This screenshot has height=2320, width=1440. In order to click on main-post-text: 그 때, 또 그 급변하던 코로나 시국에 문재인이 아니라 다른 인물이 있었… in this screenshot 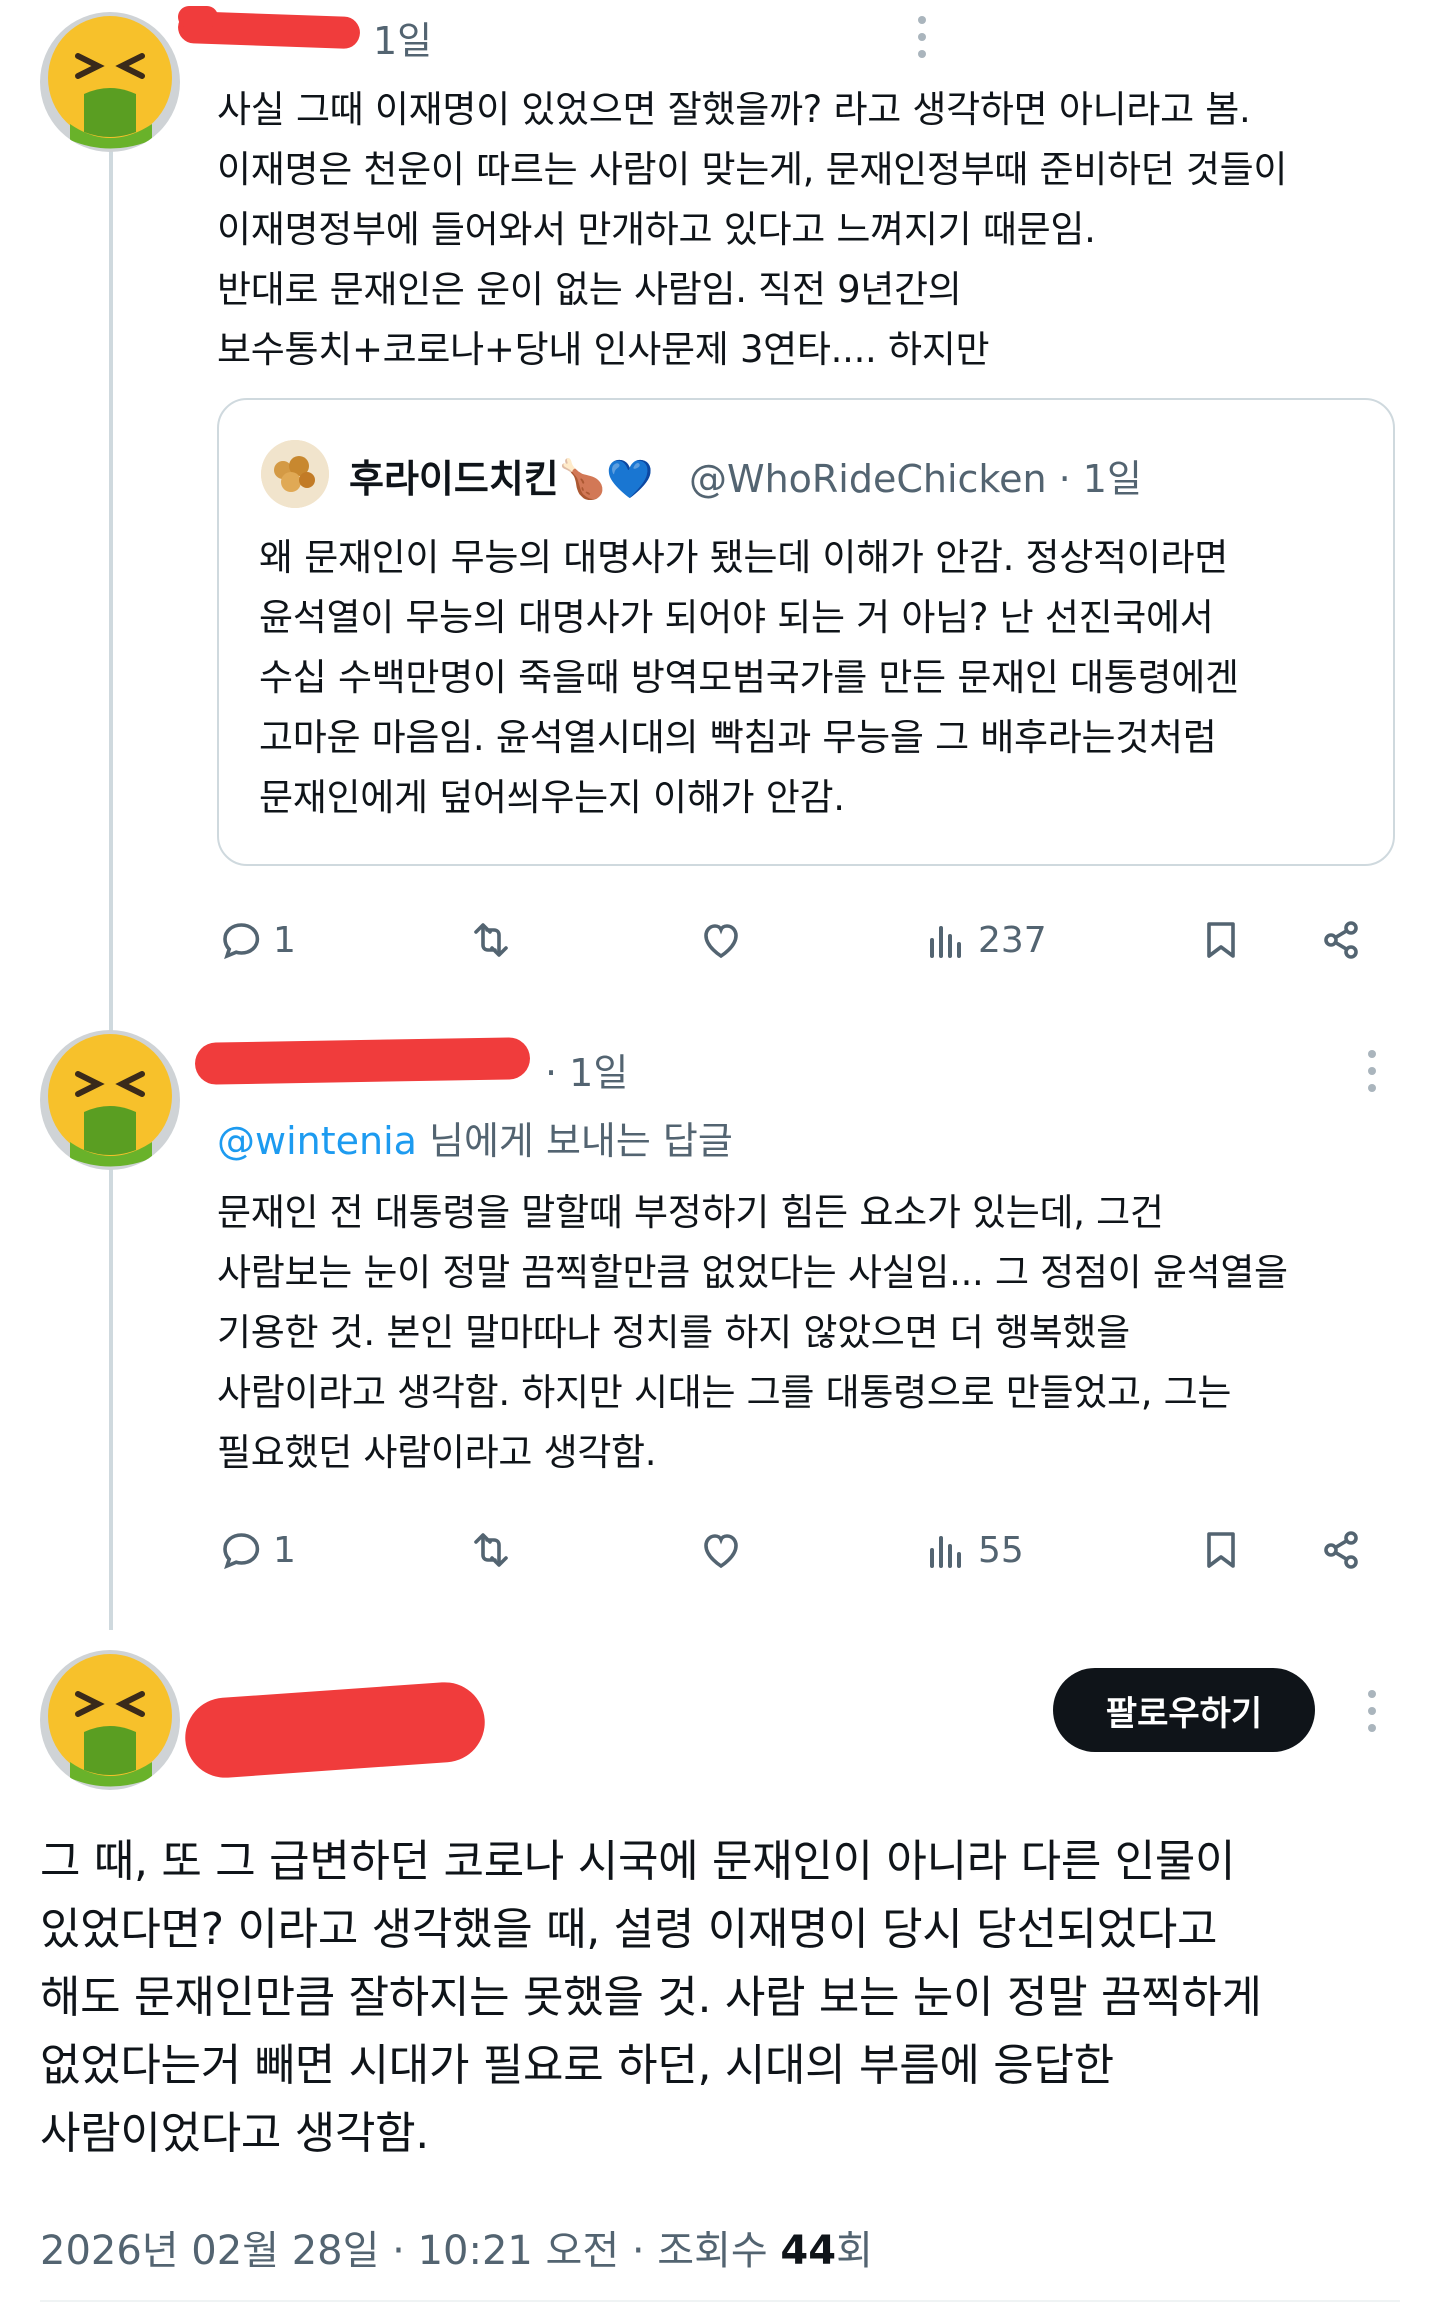, I will do `click(651, 1997)`.